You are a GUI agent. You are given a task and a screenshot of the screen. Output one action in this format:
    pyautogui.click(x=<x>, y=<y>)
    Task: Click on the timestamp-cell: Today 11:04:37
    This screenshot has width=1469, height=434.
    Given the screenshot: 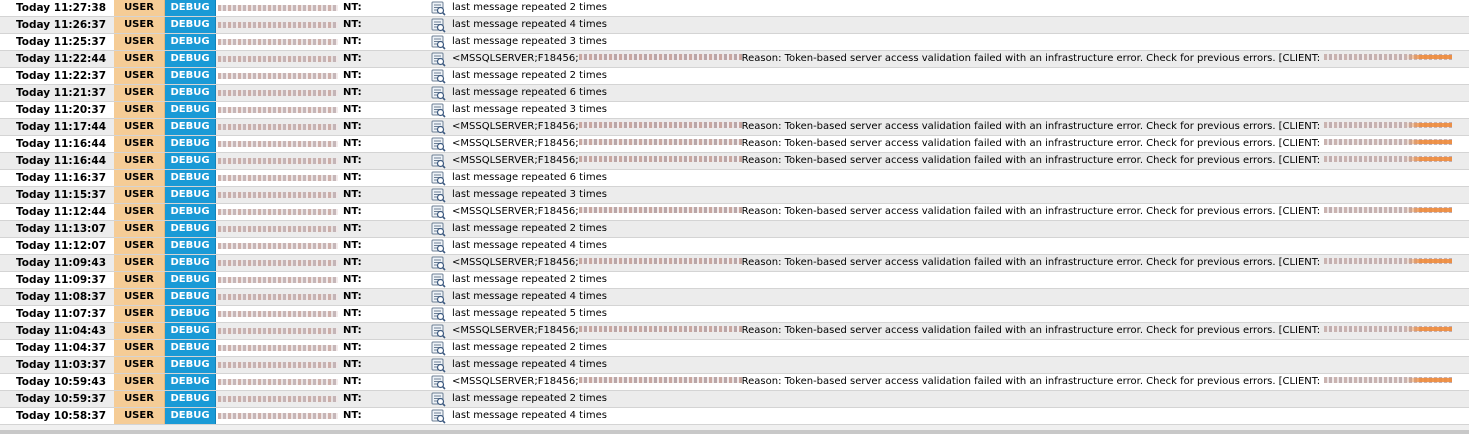 What is the action you would take?
    pyautogui.click(x=61, y=348)
    